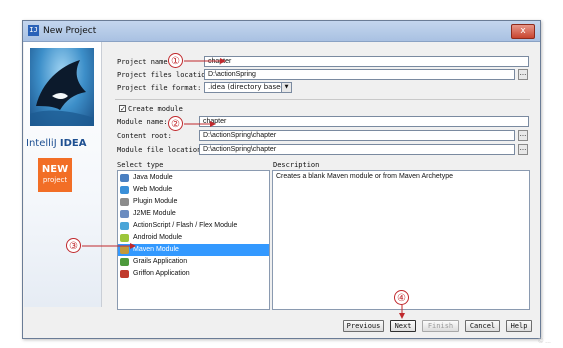 The width and height of the screenshot is (563, 348). What do you see at coordinates (223, 61) in the screenshot?
I see `callout-1-arrowhead` at bounding box center [223, 61].